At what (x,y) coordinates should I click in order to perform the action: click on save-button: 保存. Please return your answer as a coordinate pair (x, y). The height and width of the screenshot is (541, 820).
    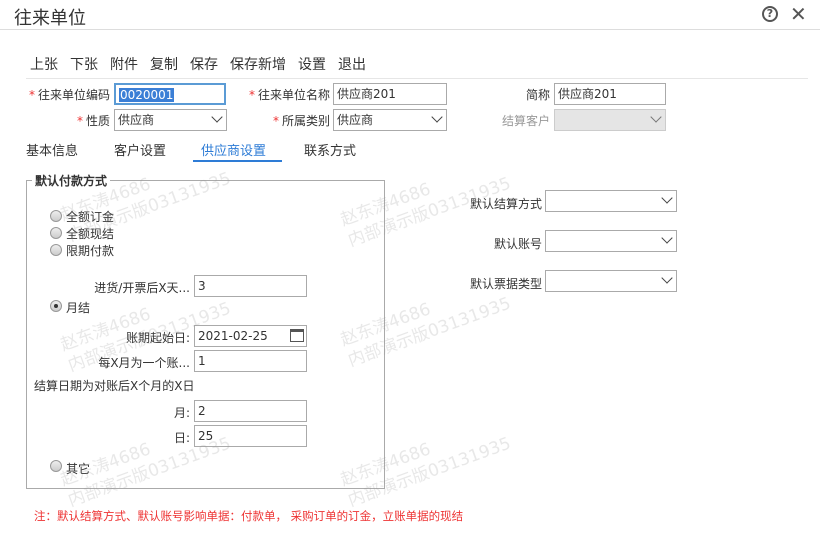
    Looking at the image, I should click on (204, 64).